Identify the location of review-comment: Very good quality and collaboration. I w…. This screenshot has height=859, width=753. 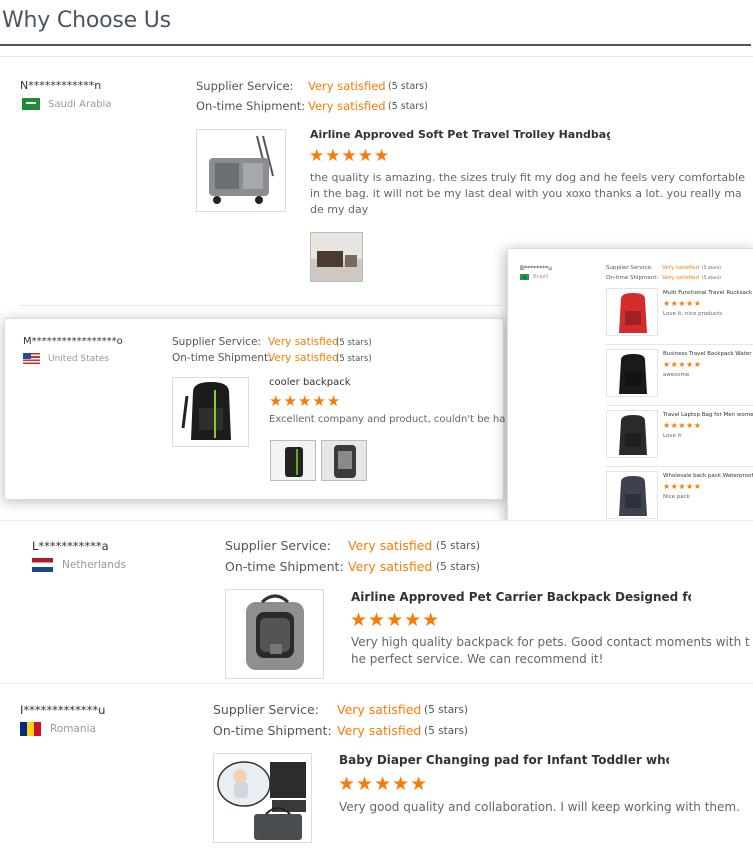
(539, 807).